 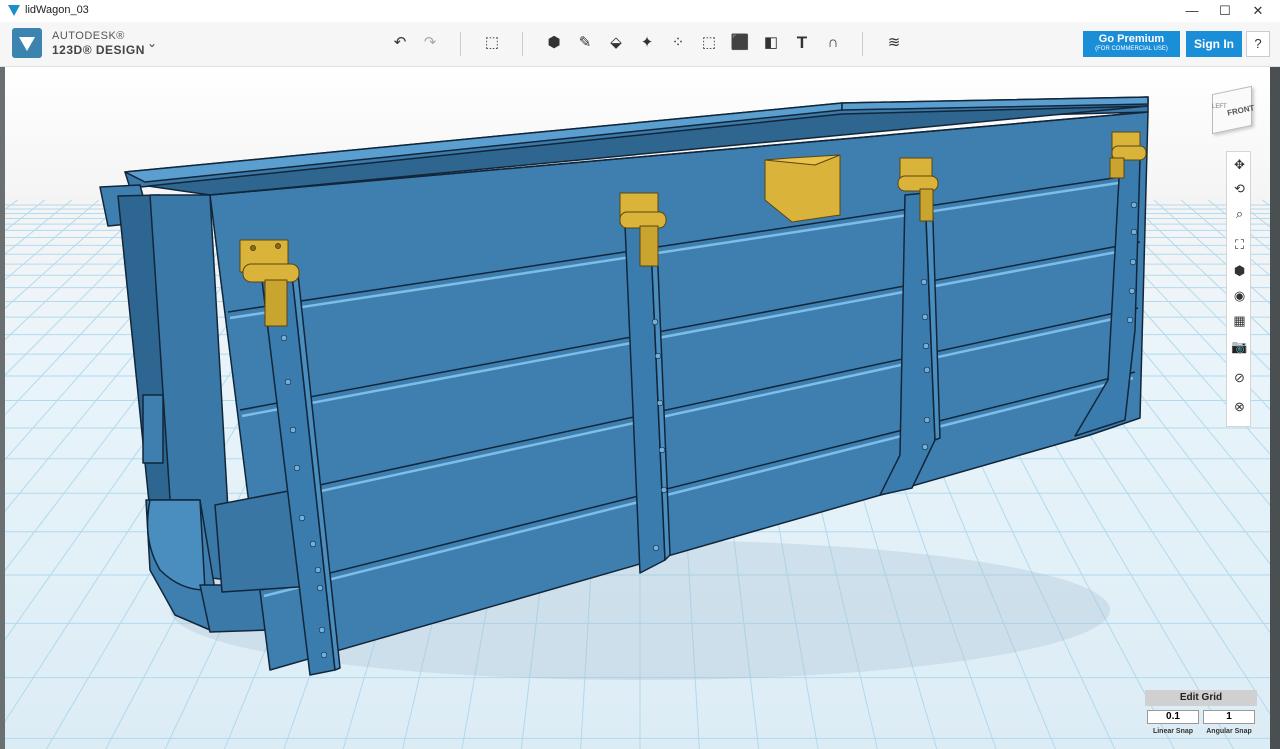 What do you see at coordinates (1231, 108) in the screenshot?
I see `view-cube: LEFT FRONT` at bounding box center [1231, 108].